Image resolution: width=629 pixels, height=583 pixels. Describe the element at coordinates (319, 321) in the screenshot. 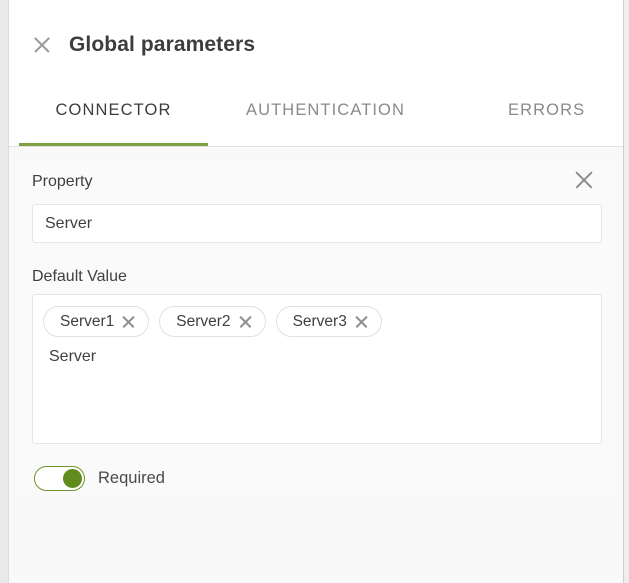

I see `chip-label: Server3` at that location.